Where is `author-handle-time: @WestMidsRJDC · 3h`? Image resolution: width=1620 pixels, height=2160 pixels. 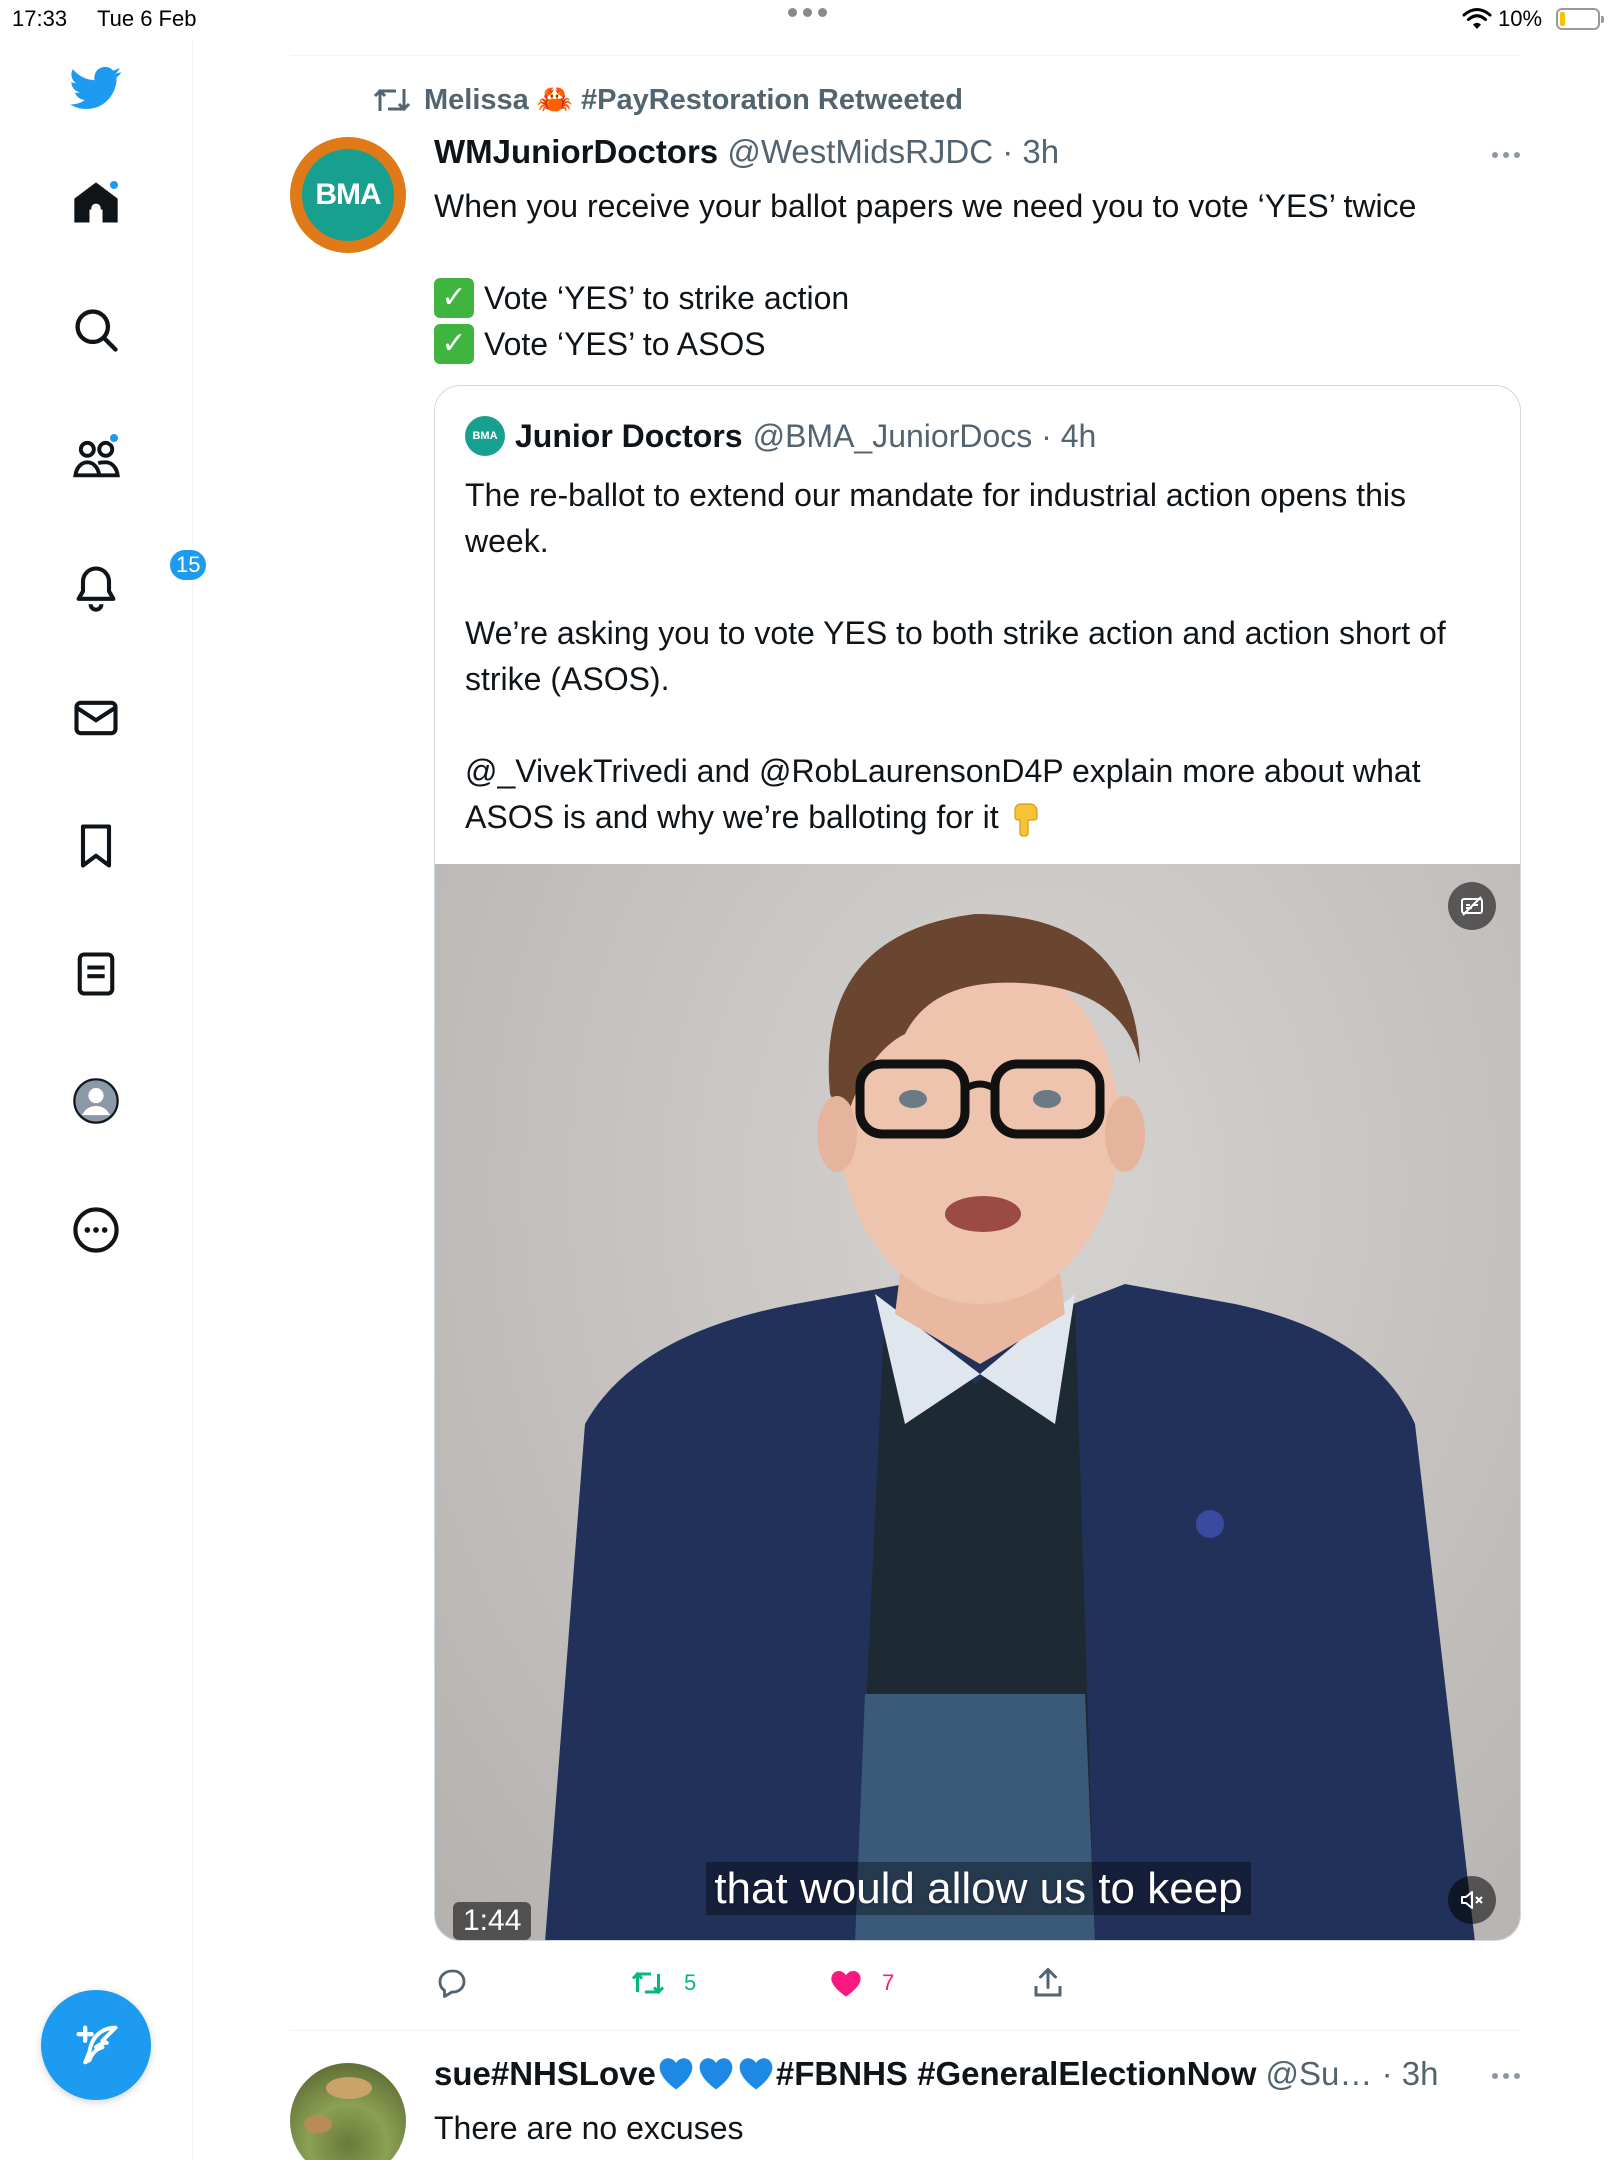
author-handle-time: @WestMidsRJDC · 3h is located at coordinates (893, 151).